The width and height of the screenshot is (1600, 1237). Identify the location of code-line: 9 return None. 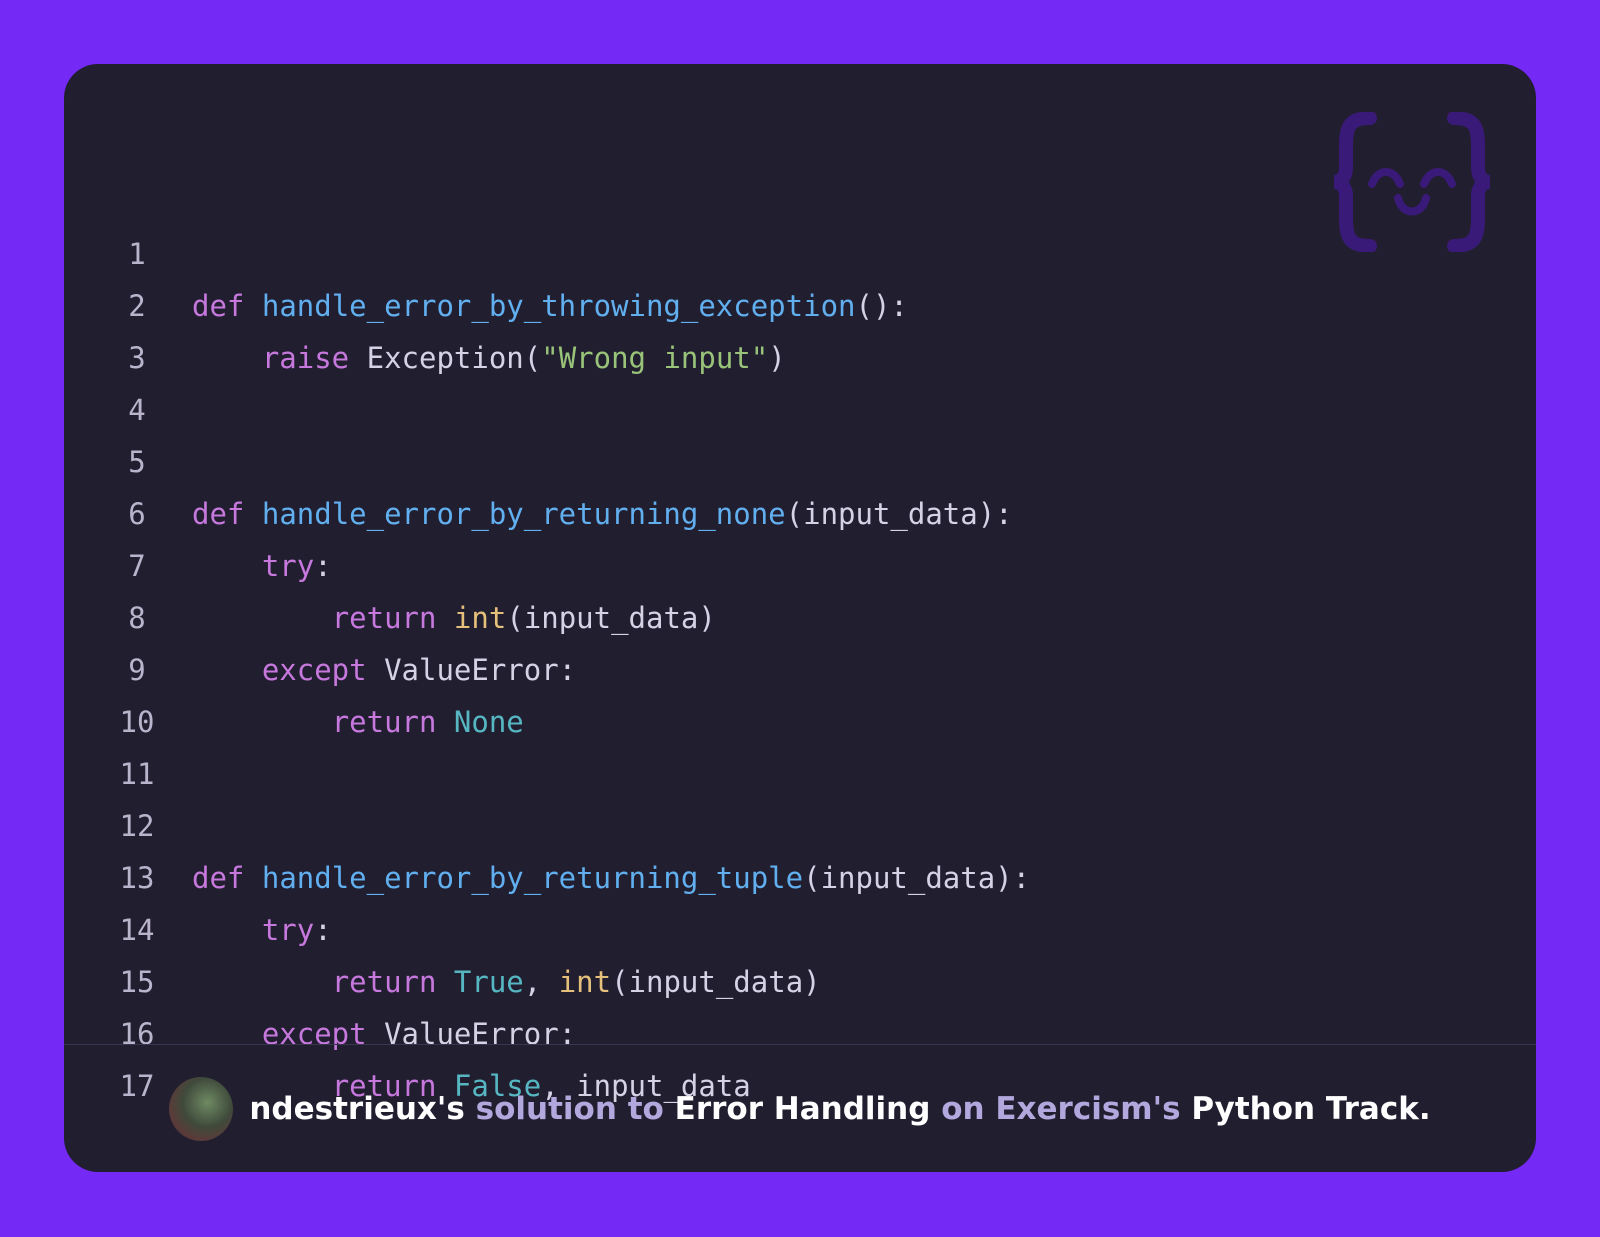
(294, 665).